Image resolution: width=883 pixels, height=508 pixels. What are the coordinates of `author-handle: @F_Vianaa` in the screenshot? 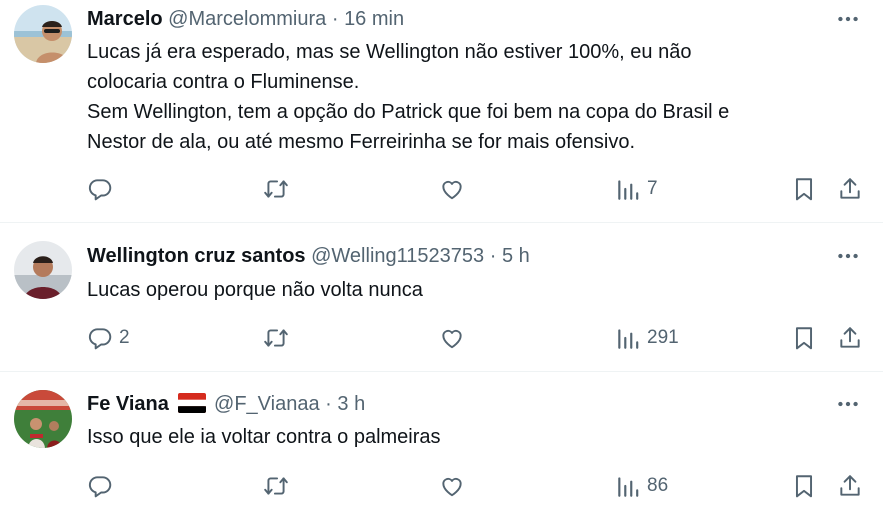 It's located at (267, 404).